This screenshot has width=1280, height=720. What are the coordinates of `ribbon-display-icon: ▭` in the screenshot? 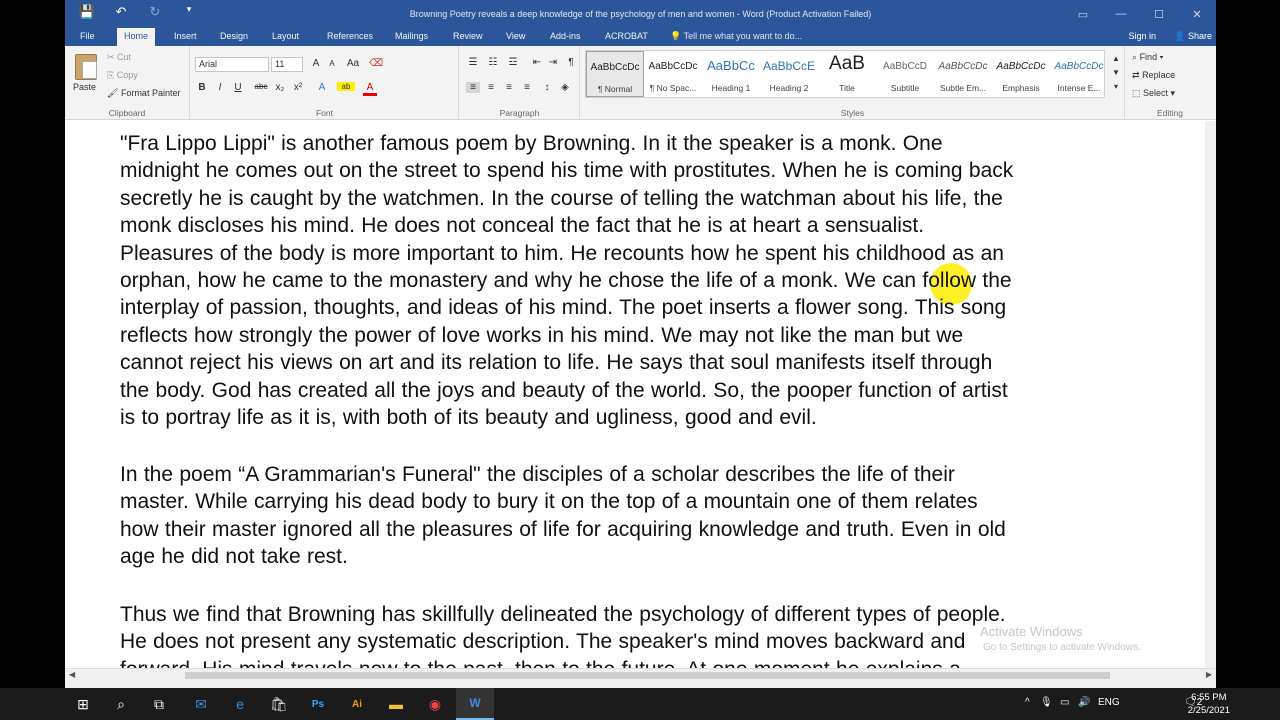 It's located at (1083, 14).